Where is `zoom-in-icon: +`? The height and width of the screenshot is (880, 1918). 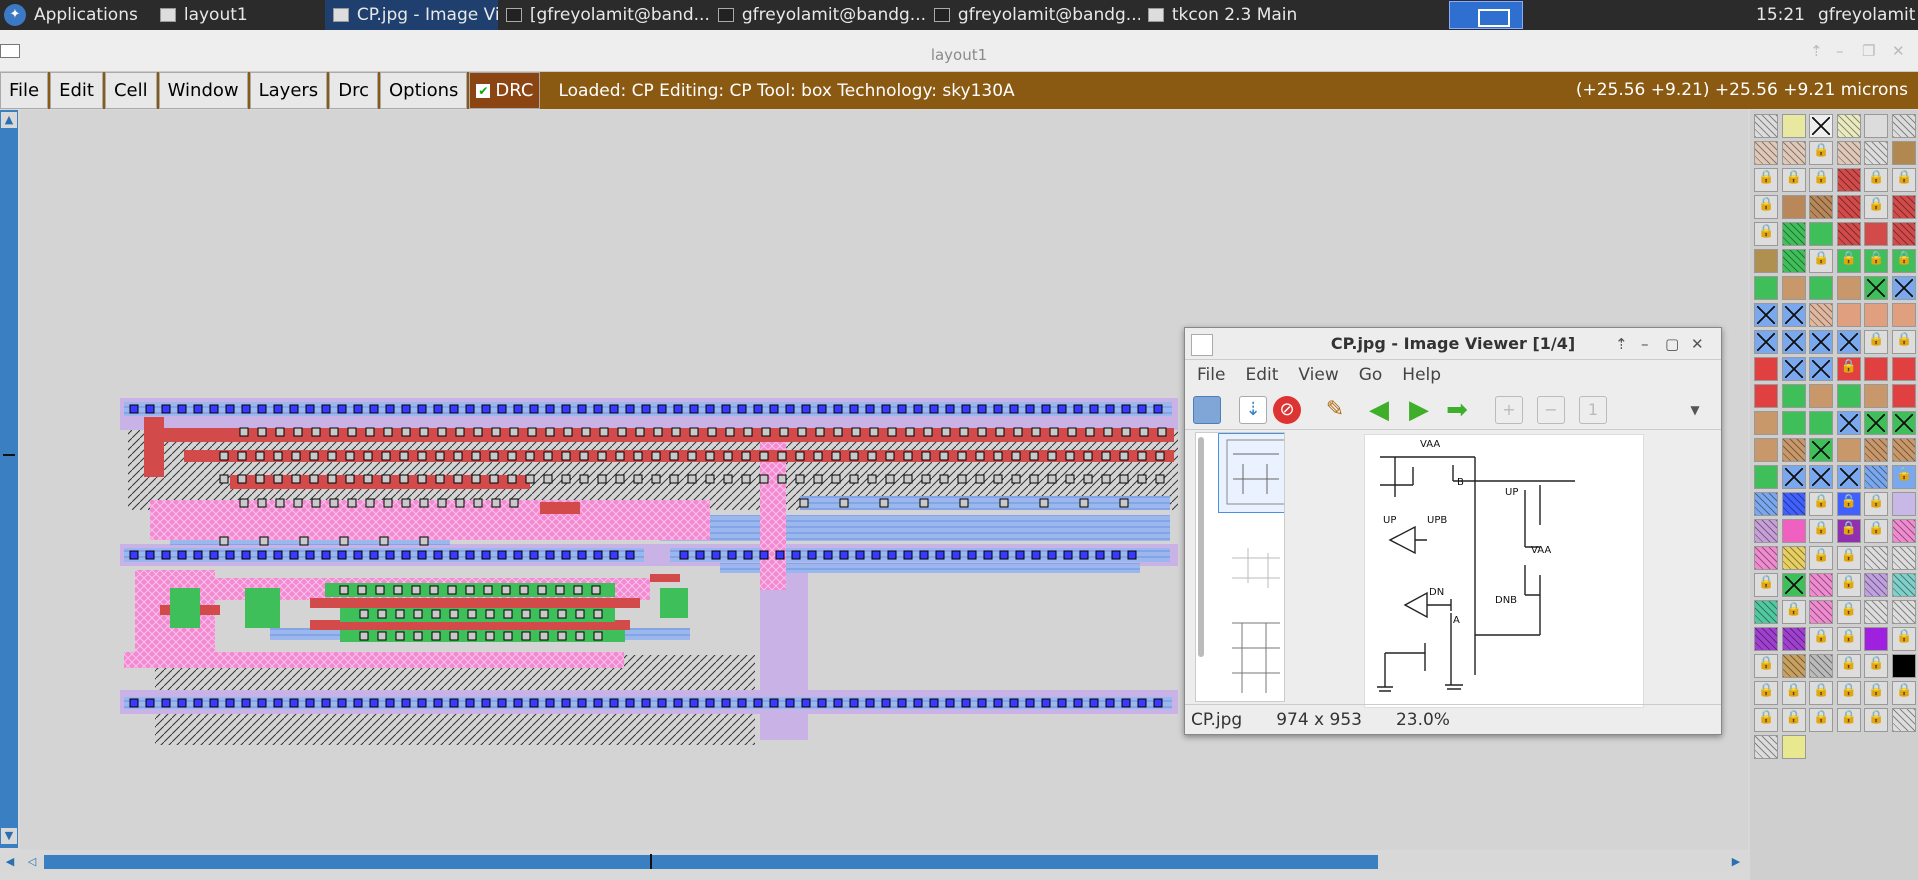
zoom-in-icon: + is located at coordinates (1509, 410).